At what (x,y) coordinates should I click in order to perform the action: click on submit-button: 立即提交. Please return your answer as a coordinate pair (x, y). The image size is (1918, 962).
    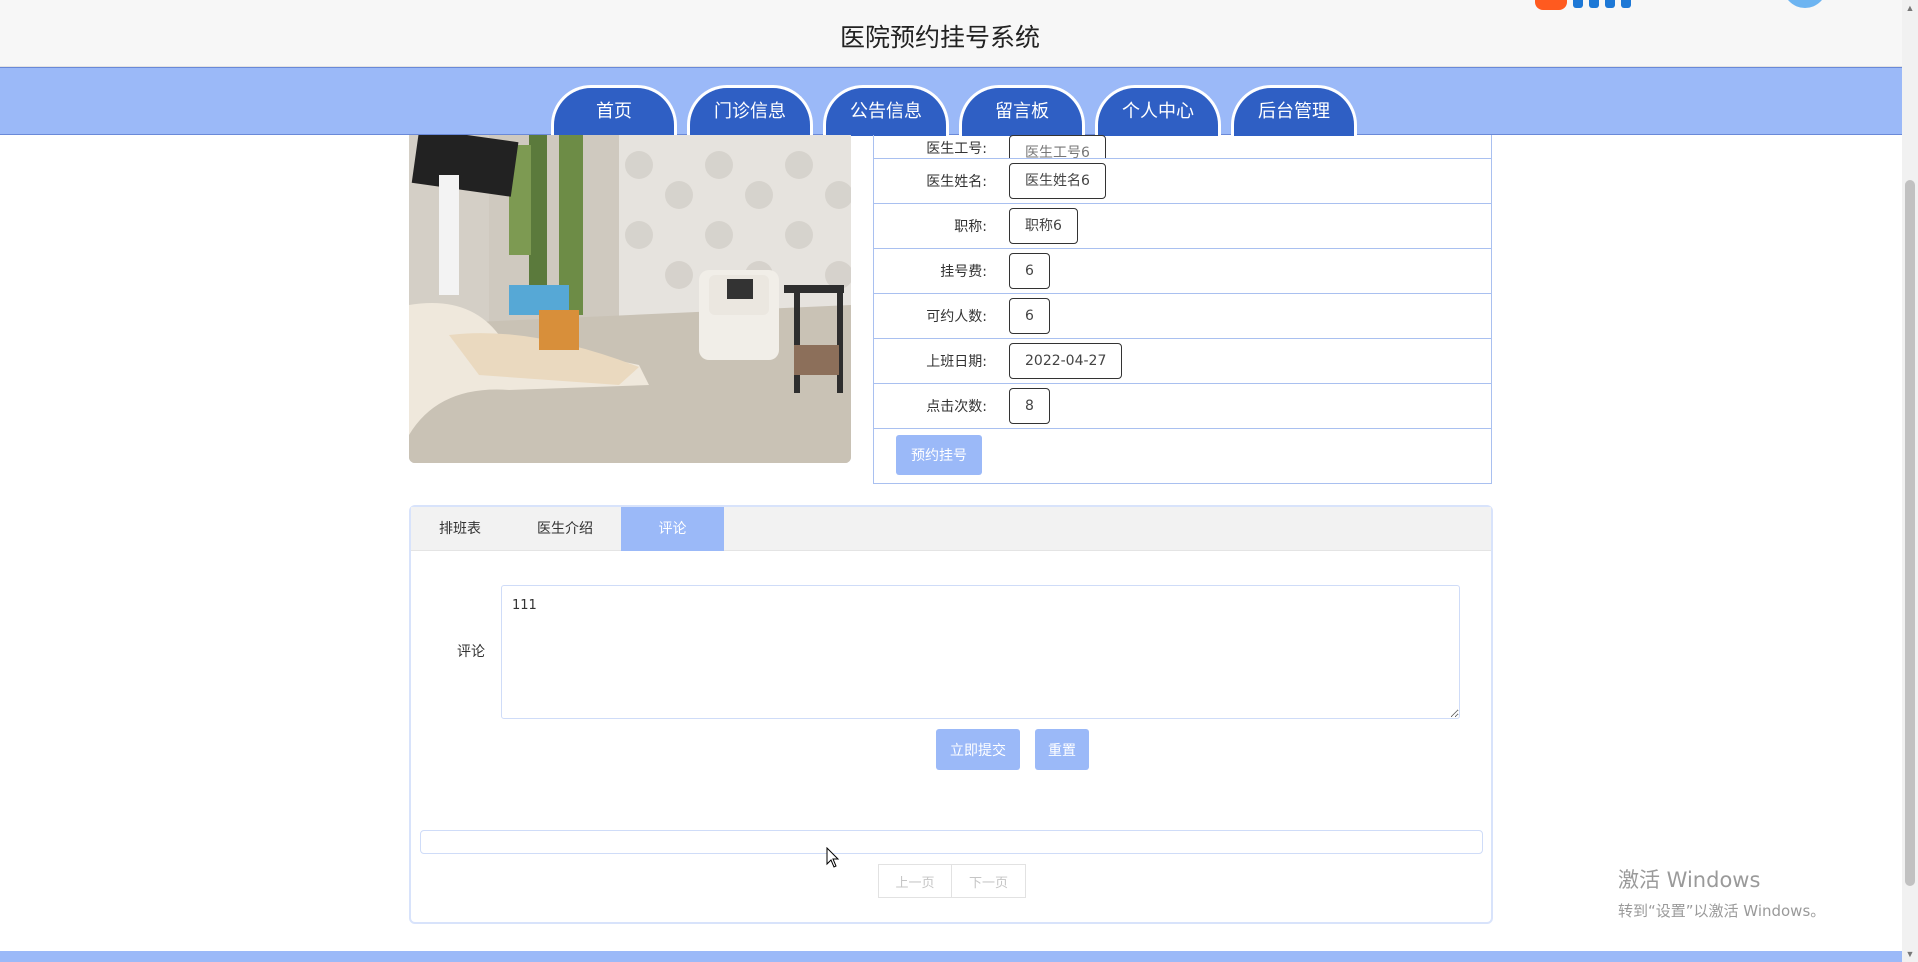
    Looking at the image, I should click on (978, 749).